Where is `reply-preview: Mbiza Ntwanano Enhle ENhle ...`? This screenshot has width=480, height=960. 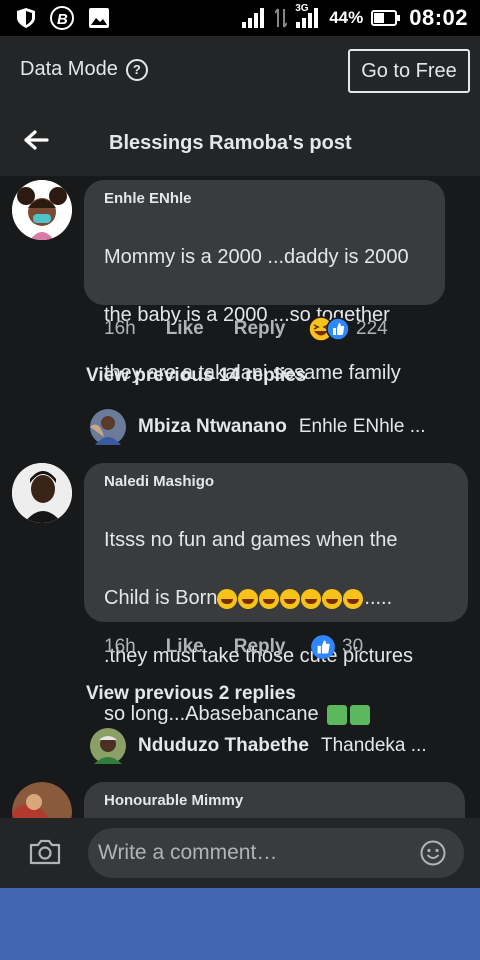 reply-preview: Mbiza Ntwanano Enhle ENhle ... is located at coordinates (258, 427).